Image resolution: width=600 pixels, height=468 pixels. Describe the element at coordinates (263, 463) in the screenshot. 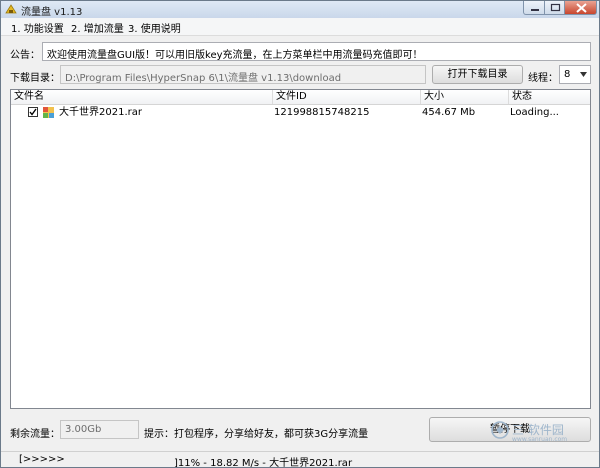

I see `progress-text: ]11% - 18.82 M/s - 大千世界2021.rar` at that location.